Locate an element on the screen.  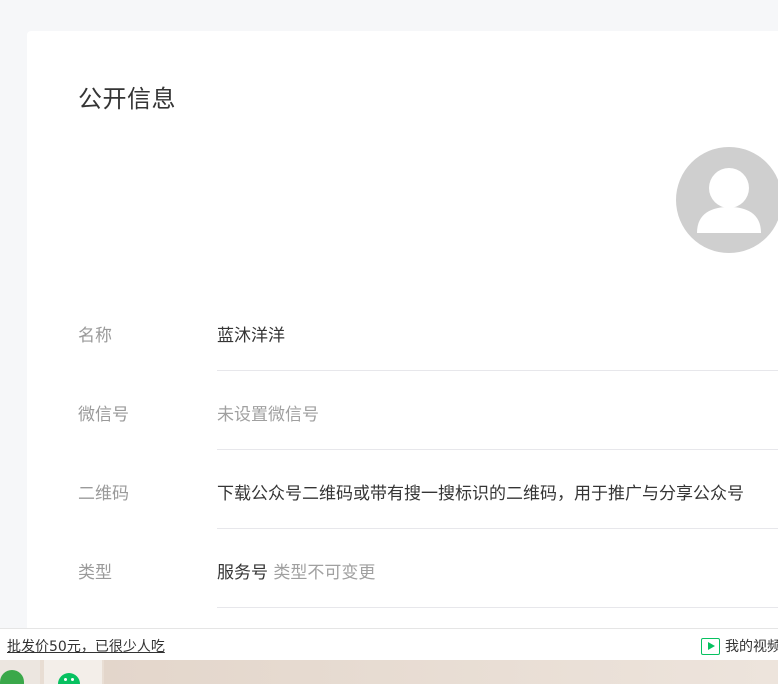
type-label: 类型 is located at coordinates (95, 573).